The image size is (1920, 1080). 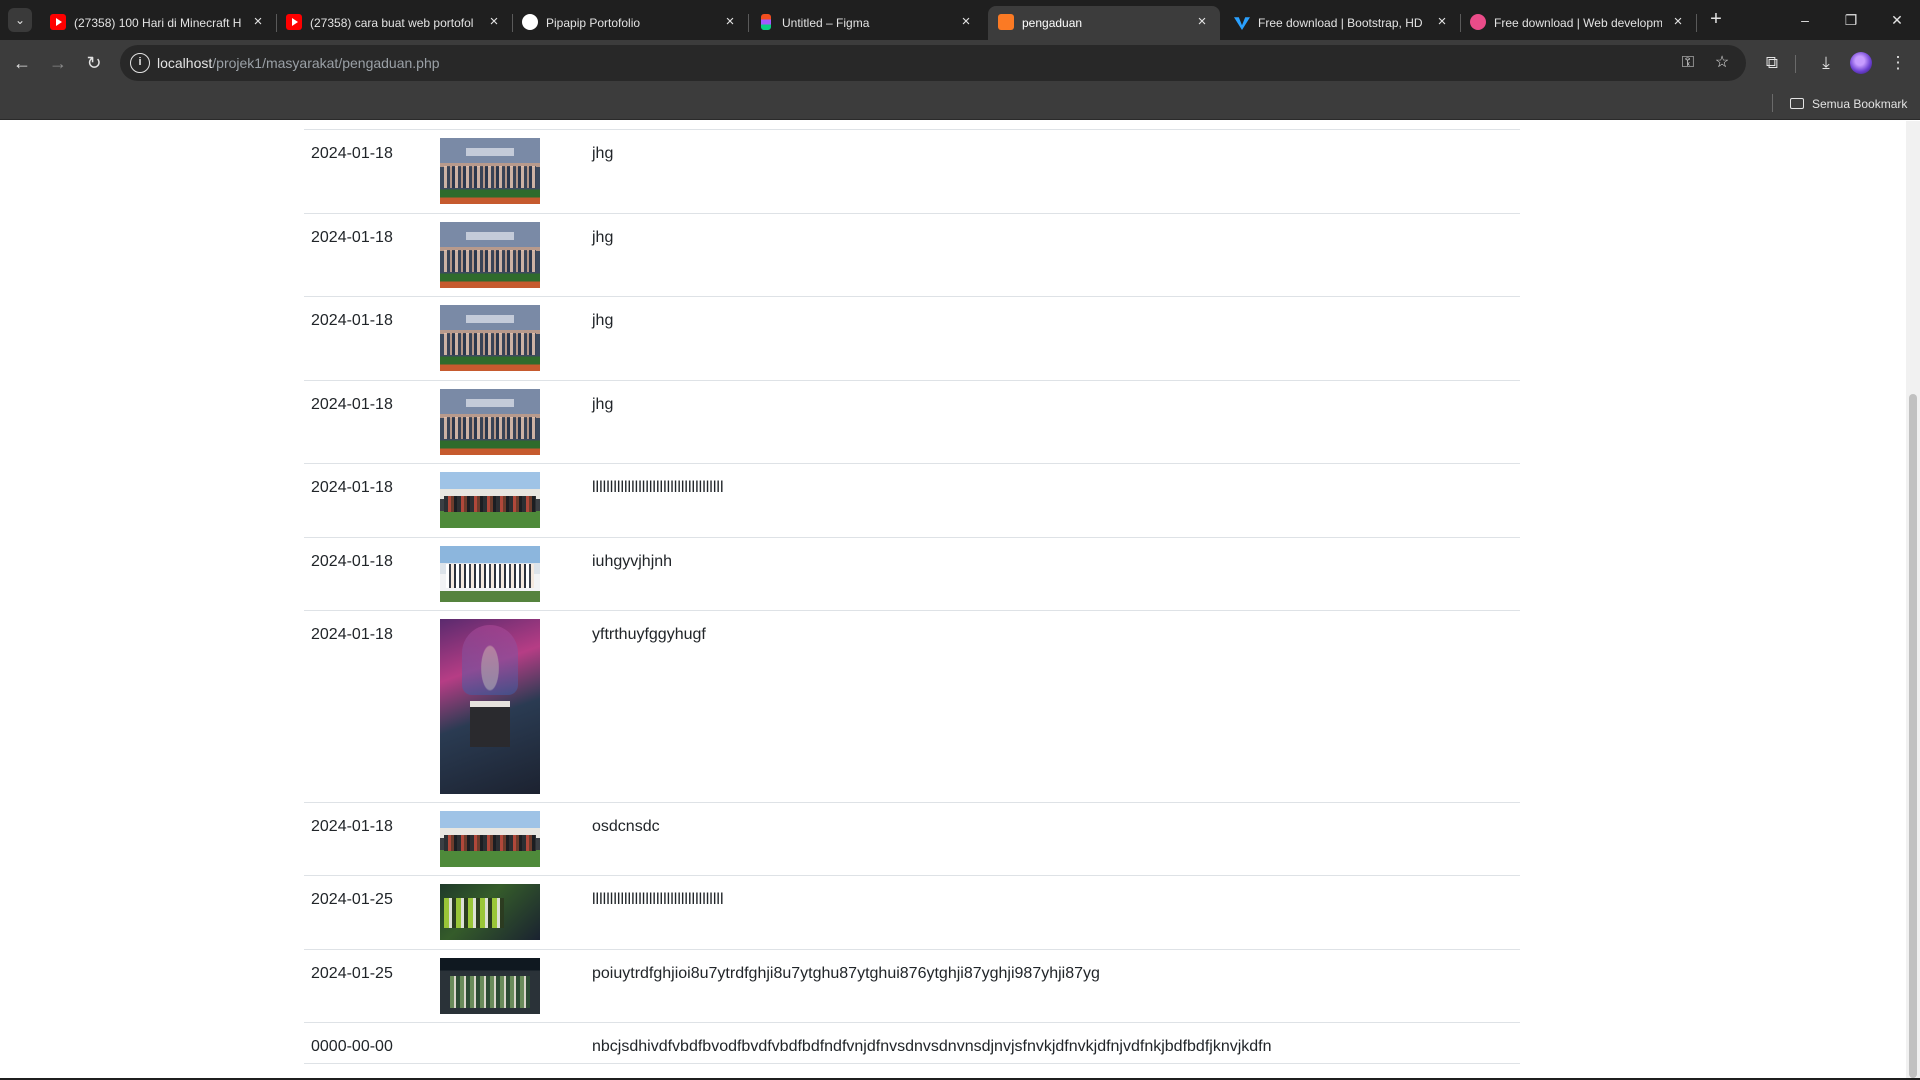 I want to click on bootstrap-icon, so click(x=1242, y=23).